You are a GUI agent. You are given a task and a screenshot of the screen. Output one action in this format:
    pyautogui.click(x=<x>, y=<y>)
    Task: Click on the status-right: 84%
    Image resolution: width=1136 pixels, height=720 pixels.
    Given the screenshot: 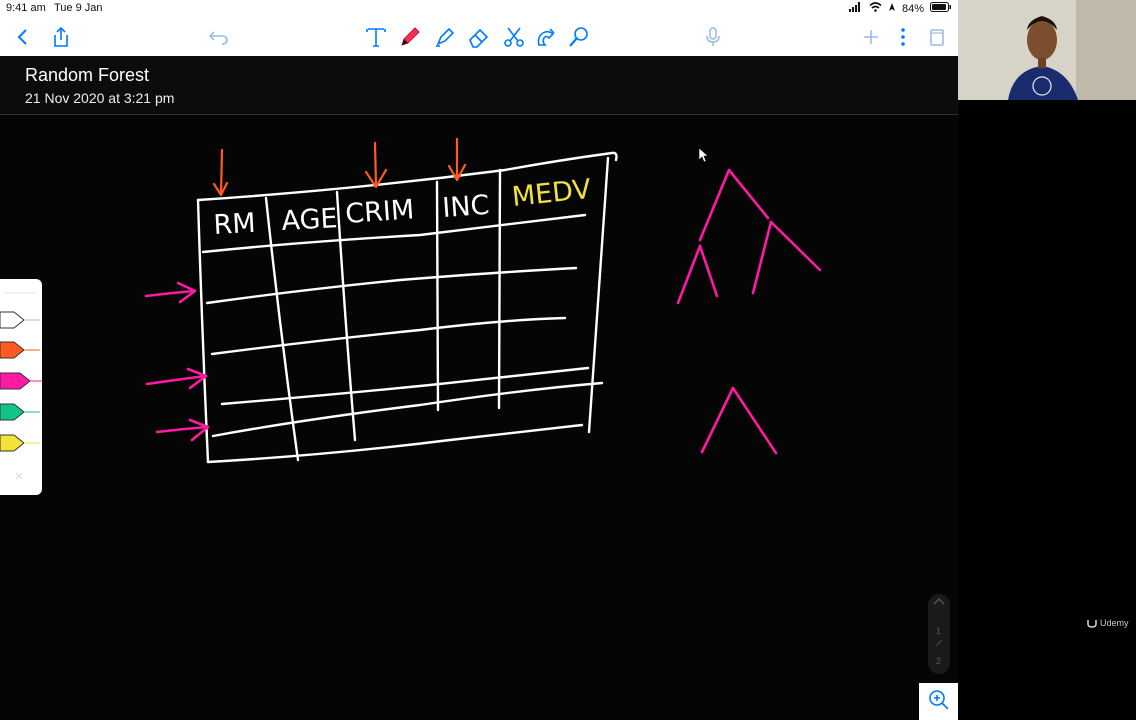 What is the action you would take?
    pyautogui.click(x=900, y=8)
    